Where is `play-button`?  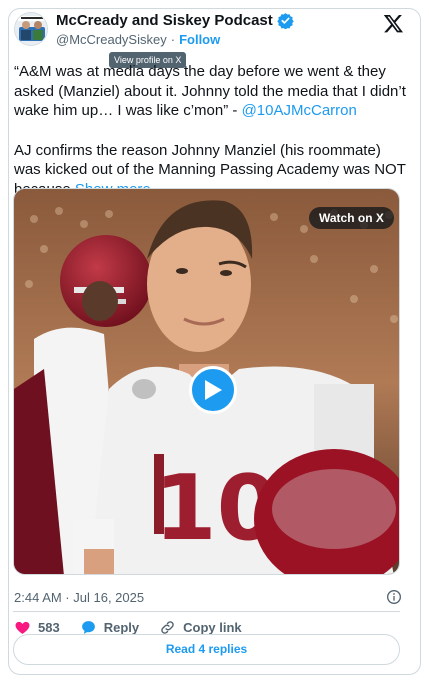 play-button is located at coordinates (213, 390).